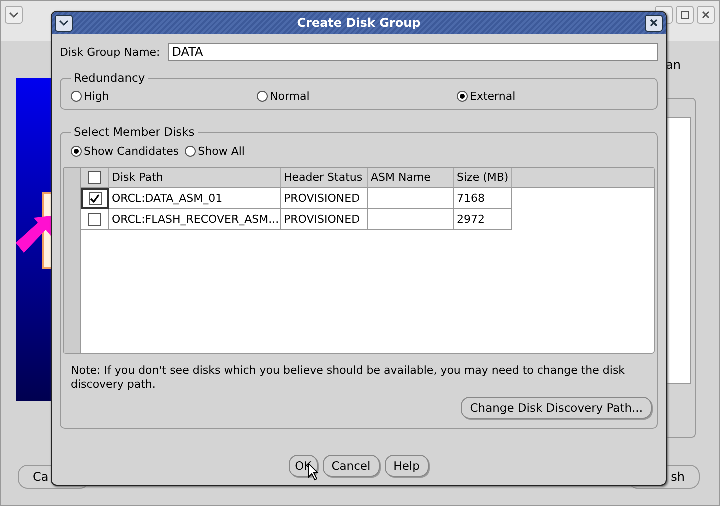 The width and height of the screenshot is (720, 506). What do you see at coordinates (411, 178) in the screenshot?
I see `column-header: ASM Name` at bounding box center [411, 178].